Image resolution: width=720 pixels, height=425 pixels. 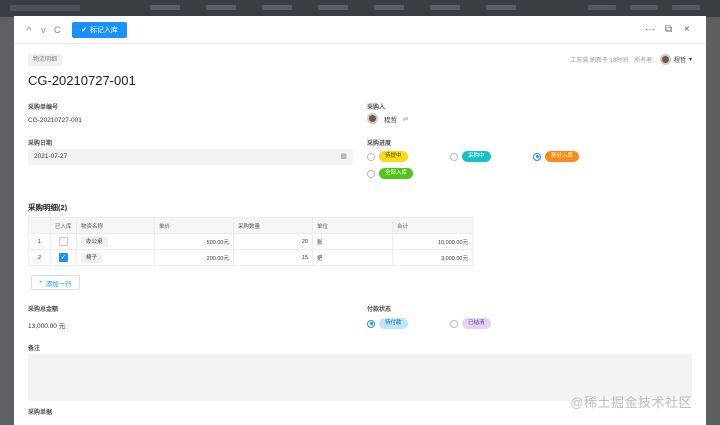 What do you see at coordinates (190, 157) in the screenshot?
I see `date-field: 2021-07-27 ▦` at bounding box center [190, 157].